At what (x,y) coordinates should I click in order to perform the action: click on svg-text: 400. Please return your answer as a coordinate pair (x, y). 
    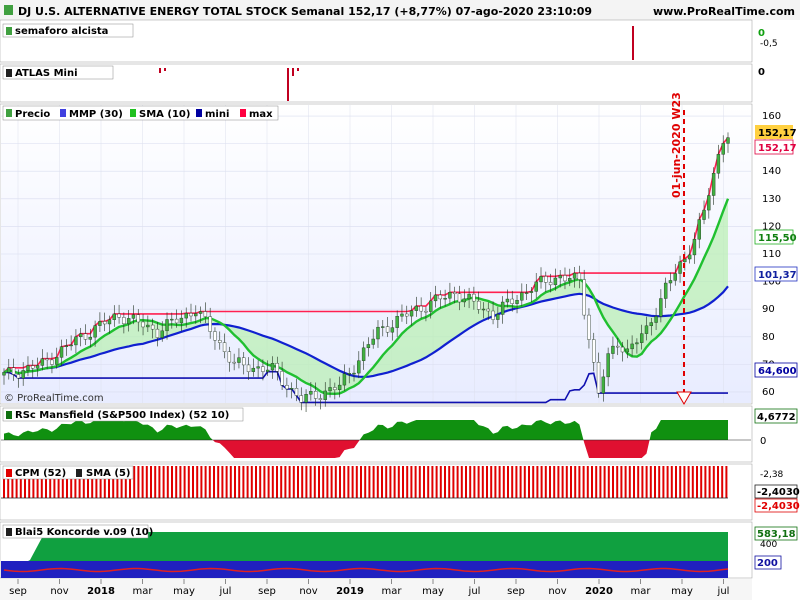
    Looking at the image, I should click on (768, 545).